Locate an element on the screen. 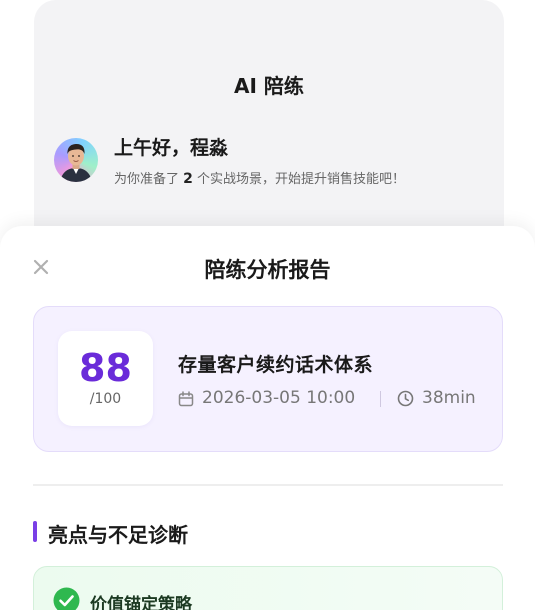 This screenshot has height=610, width=535. scenario-subtitle: 为你准备了 2 个实战场景，开始提升销售技能吧！ is located at coordinates (259, 177).